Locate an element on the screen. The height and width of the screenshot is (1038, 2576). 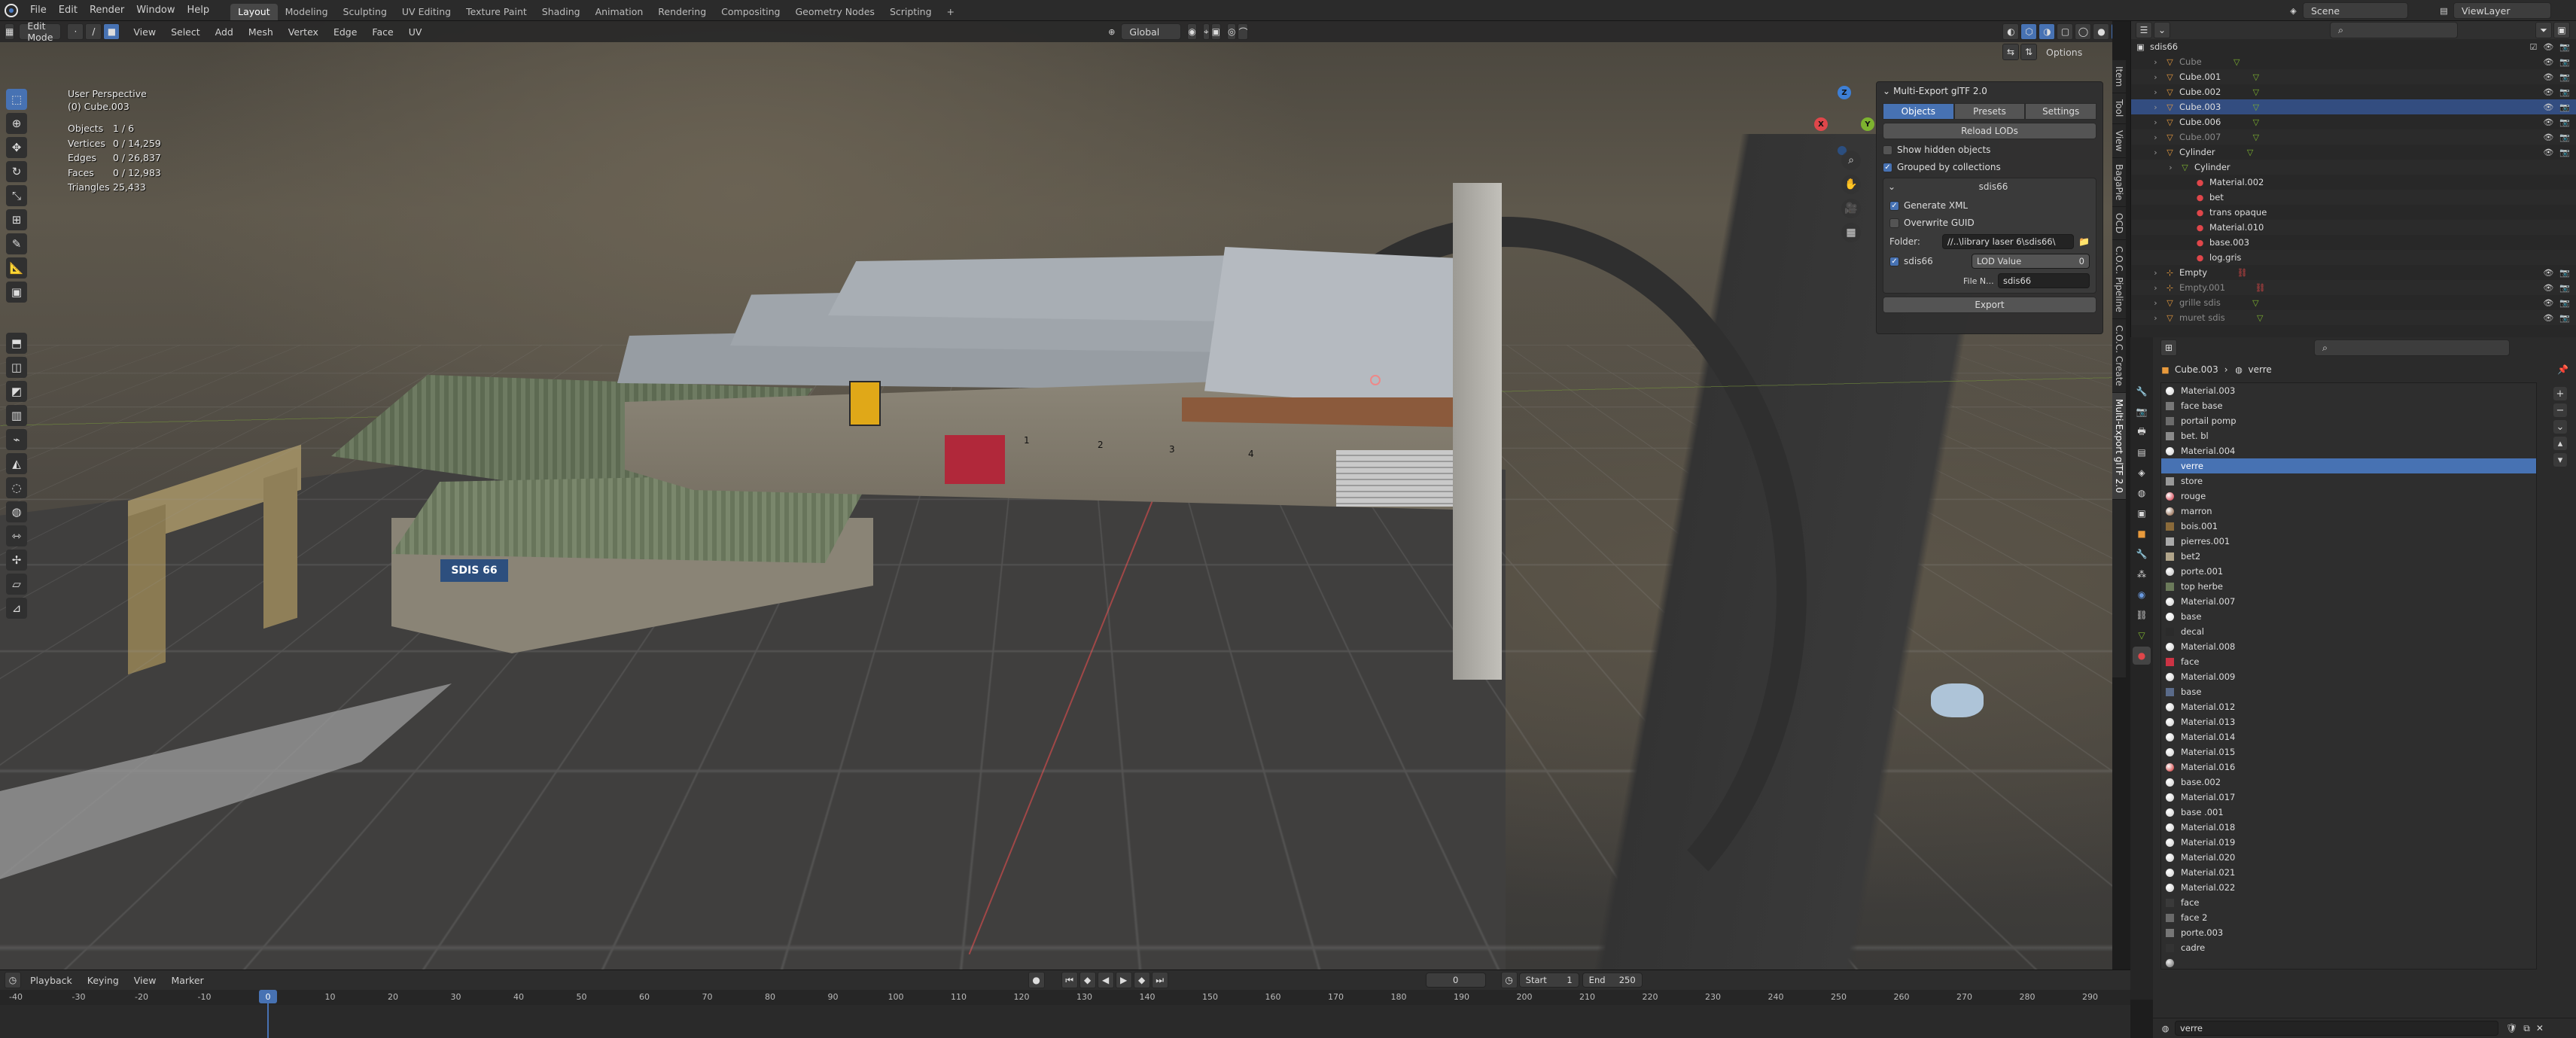
material-slot: Material.003 is located at coordinates (2348, 391).